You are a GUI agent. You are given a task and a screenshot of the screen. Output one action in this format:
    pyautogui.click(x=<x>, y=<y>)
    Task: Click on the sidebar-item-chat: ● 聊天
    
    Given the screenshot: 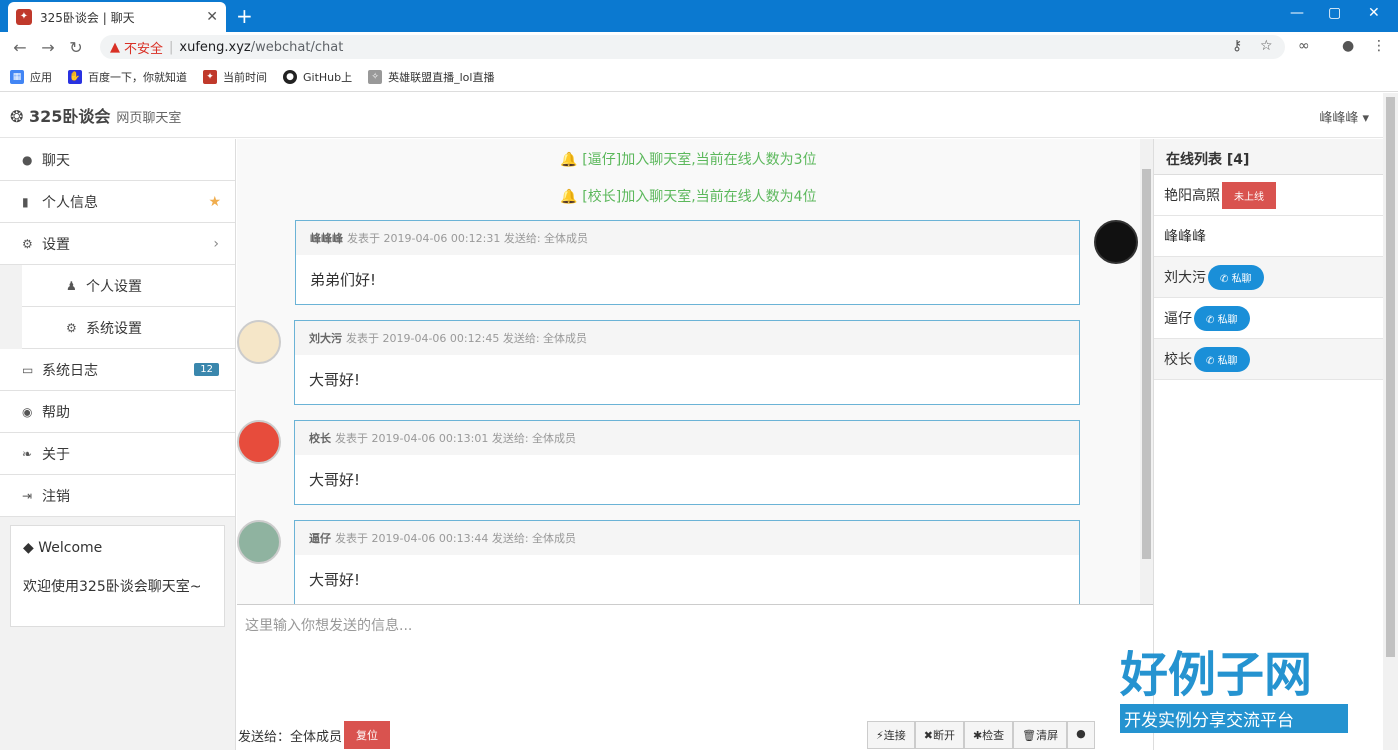 What is the action you would take?
    pyautogui.click(x=117, y=160)
    